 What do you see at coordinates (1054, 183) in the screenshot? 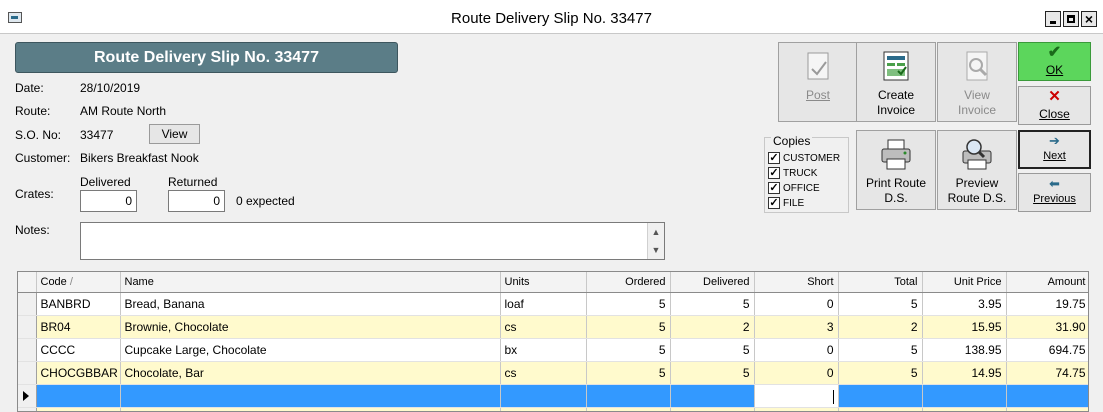
I see `previous-arrow-icon: ⬅` at bounding box center [1054, 183].